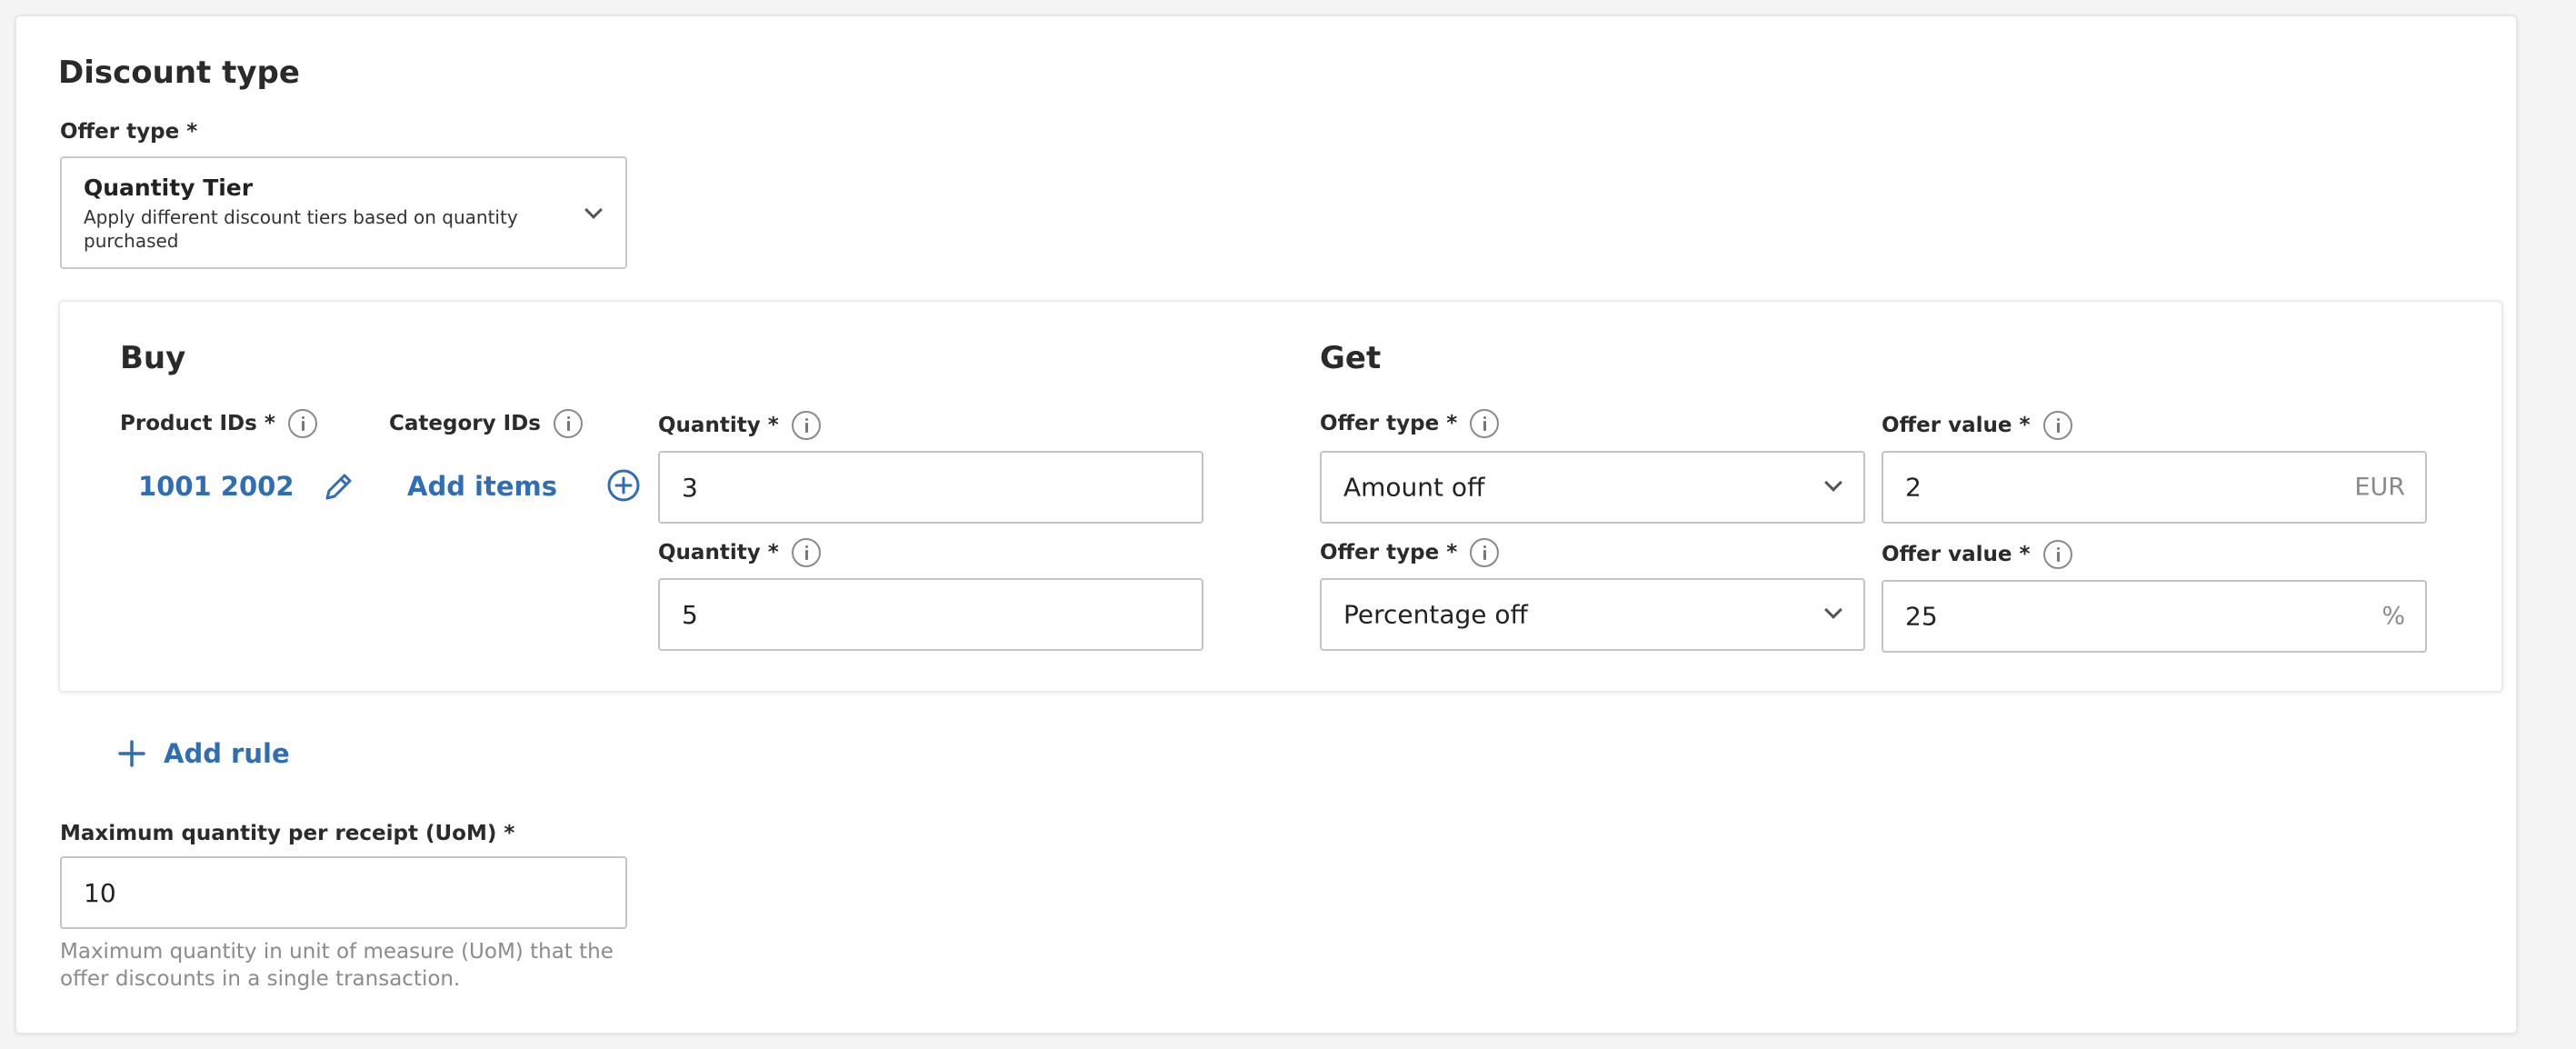 The height and width of the screenshot is (1049, 2576). What do you see at coordinates (1592, 614) in the screenshot?
I see `offer-type-select-tier-2: Percentage off` at bounding box center [1592, 614].